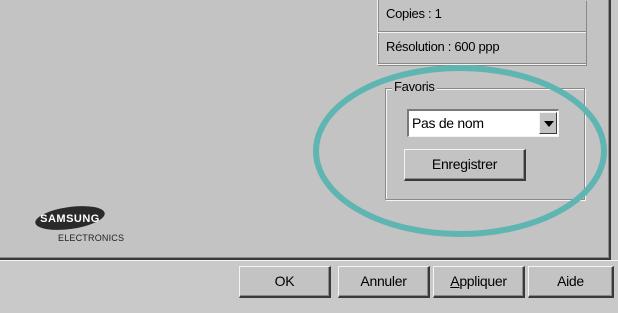 The height and width of the screenshot is (313, 618). I want to click on apply-button: Appliquer, so click(479, 282).